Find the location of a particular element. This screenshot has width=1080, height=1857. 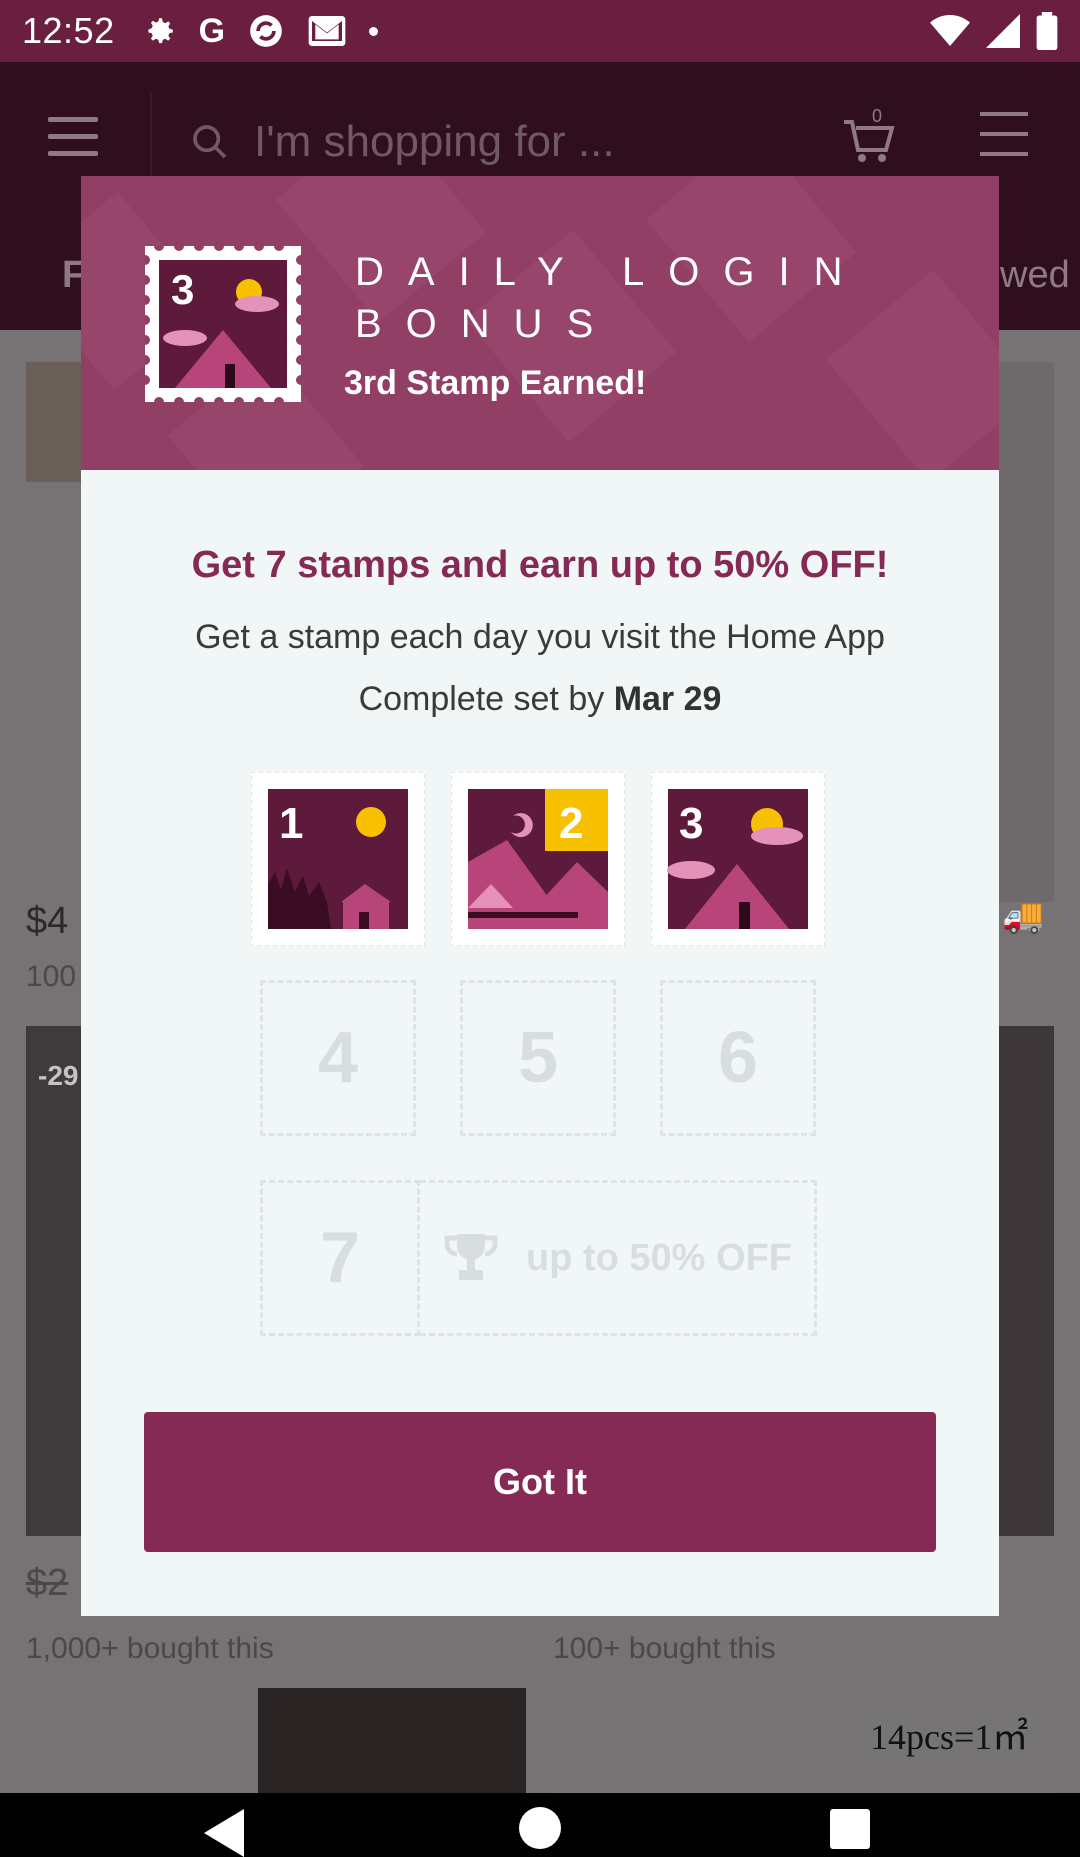

promo-headline: Get 7 stamps and earn up to 50% OFF! is located at coordinates (540, 565).